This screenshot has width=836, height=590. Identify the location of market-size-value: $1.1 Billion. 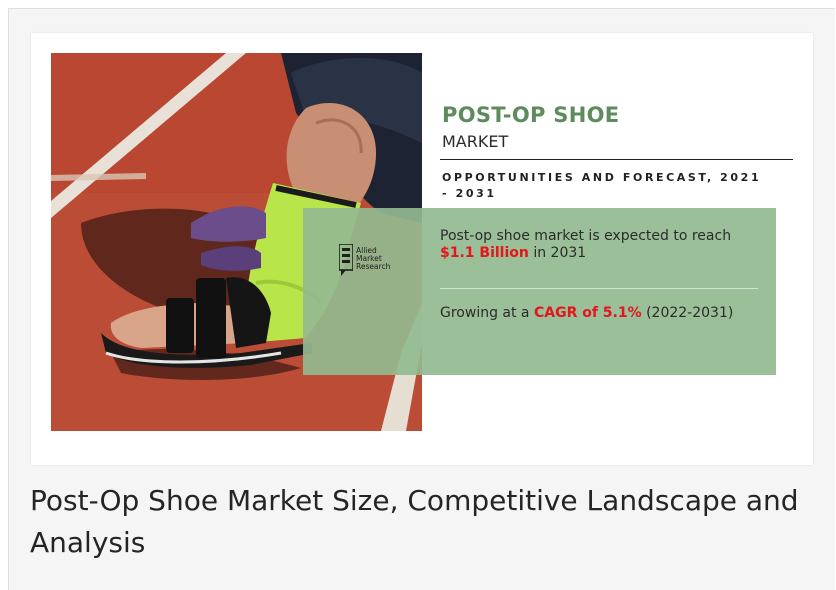
(484, 253).